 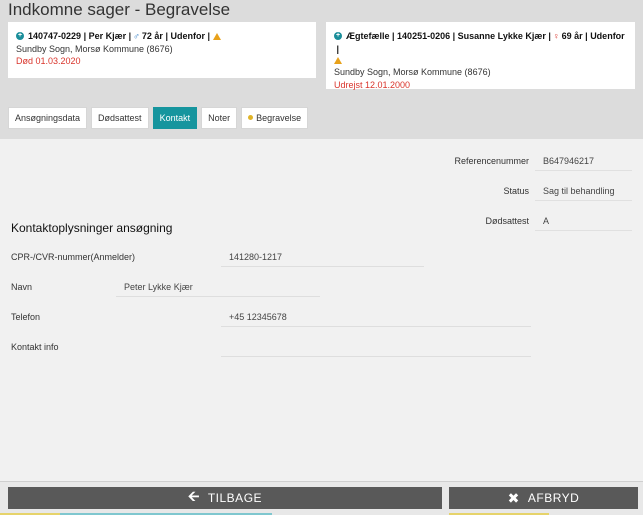 What do you see at coordinates (48, 61) in the screenshot?
I see `deceased-status-line: Død 01.03.2020` at bounding box center [48, 61].